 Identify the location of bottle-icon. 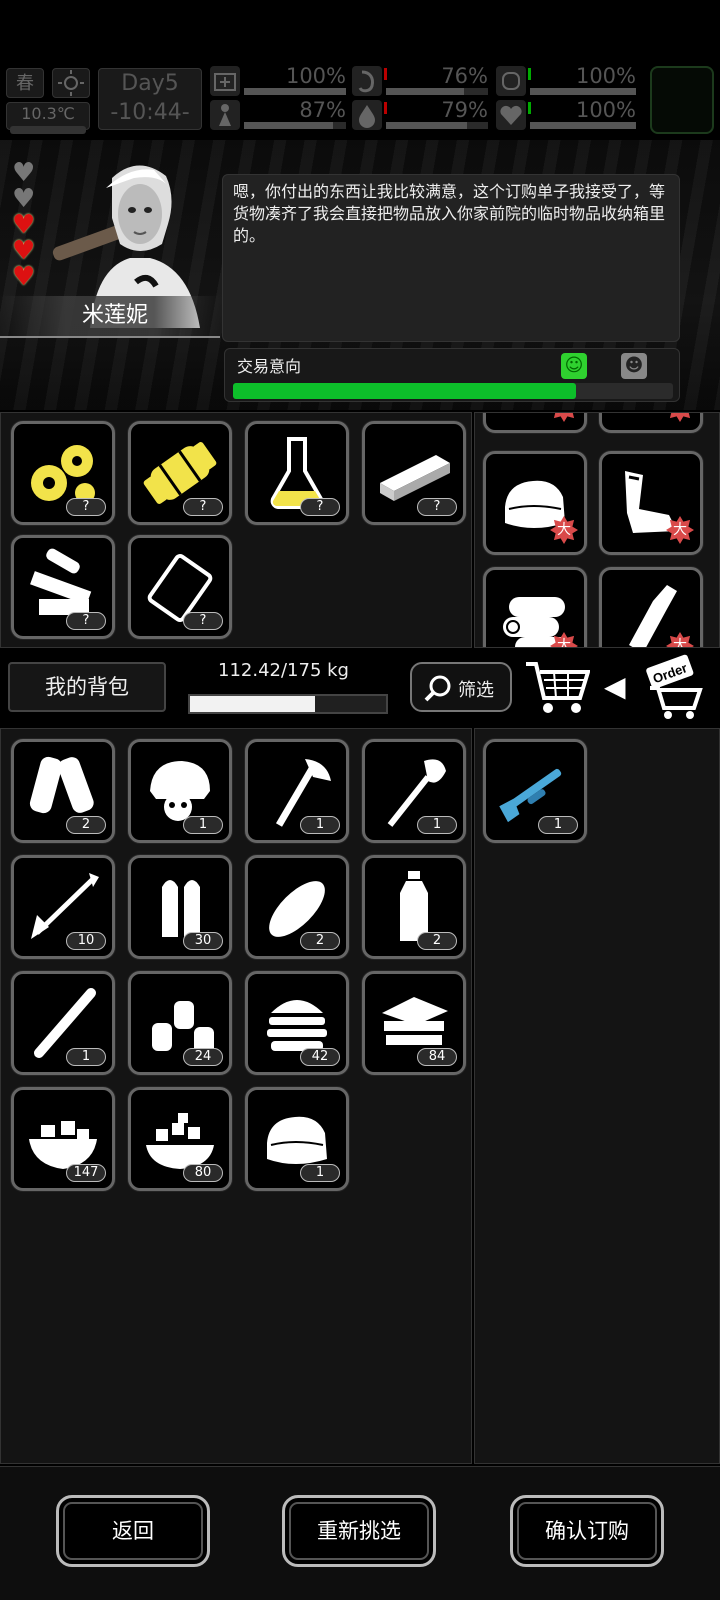
(651, 608).